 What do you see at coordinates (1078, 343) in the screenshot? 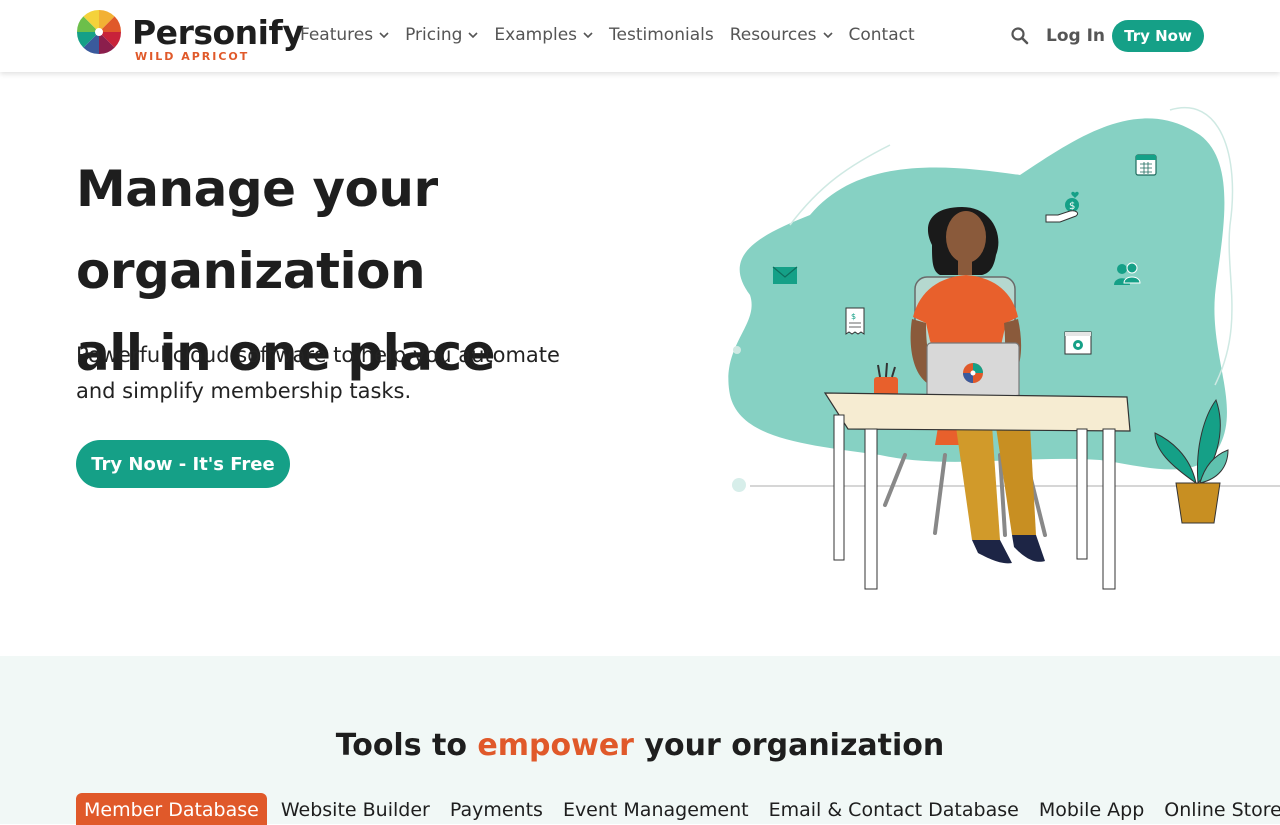
I see `gear-window-icon` at bounding box center [1078, 343].